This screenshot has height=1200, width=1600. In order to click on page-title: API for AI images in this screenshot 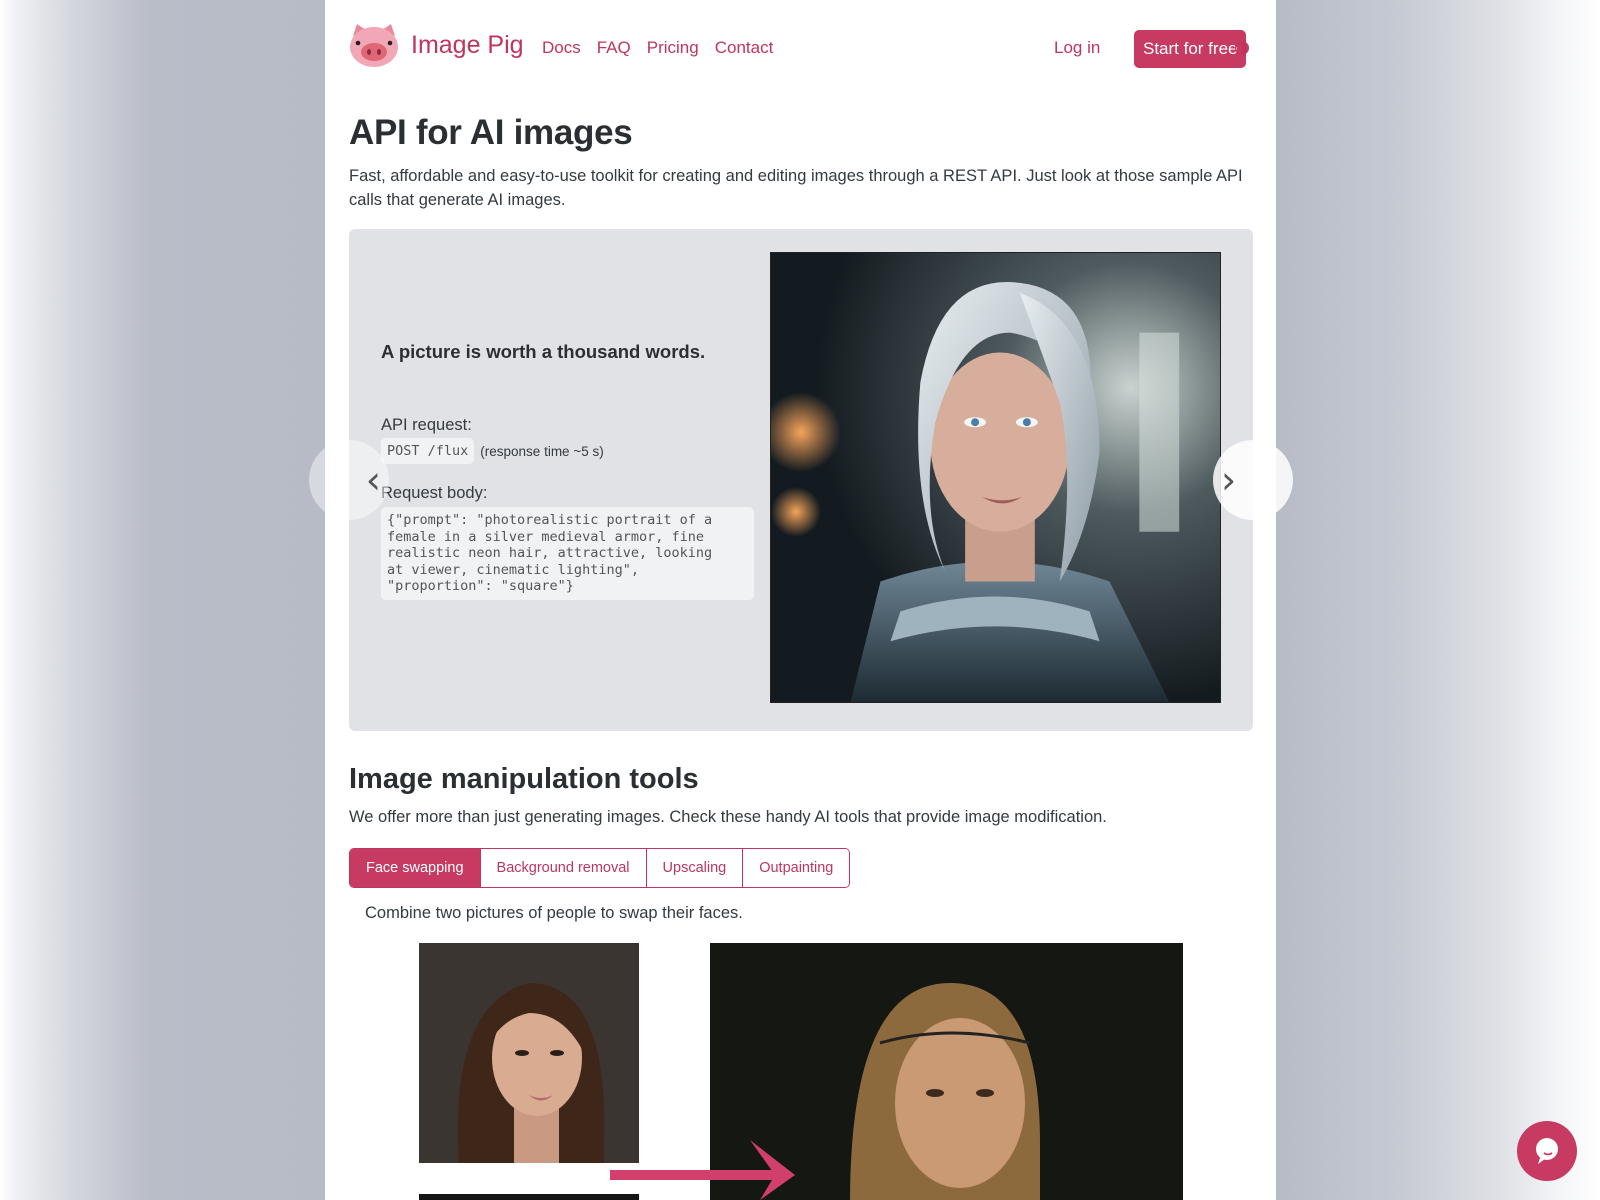, I will do `click(491, 132)`.